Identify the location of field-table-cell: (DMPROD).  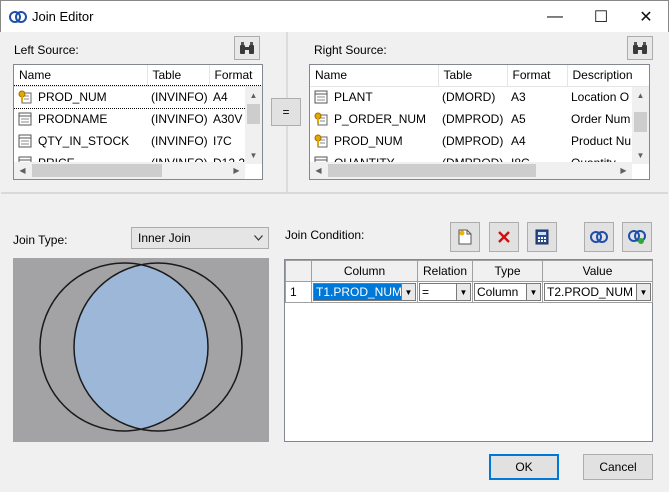
(473, 141).